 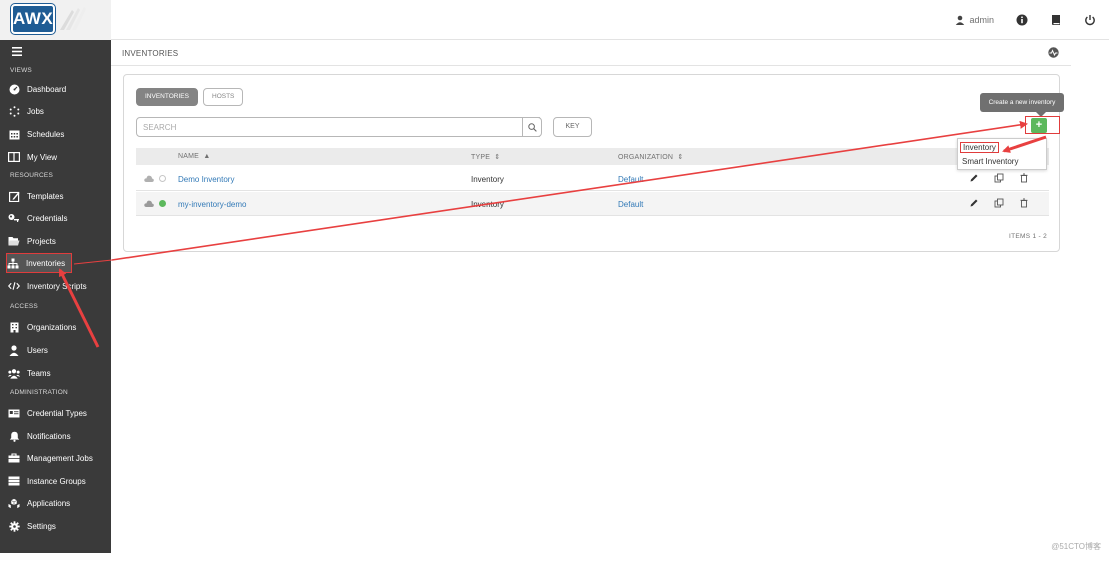 What do you see at coordinates (58, 350) in the screenshot?
I see `sidebar-item-users: Users` at bounding box center [58, 350].